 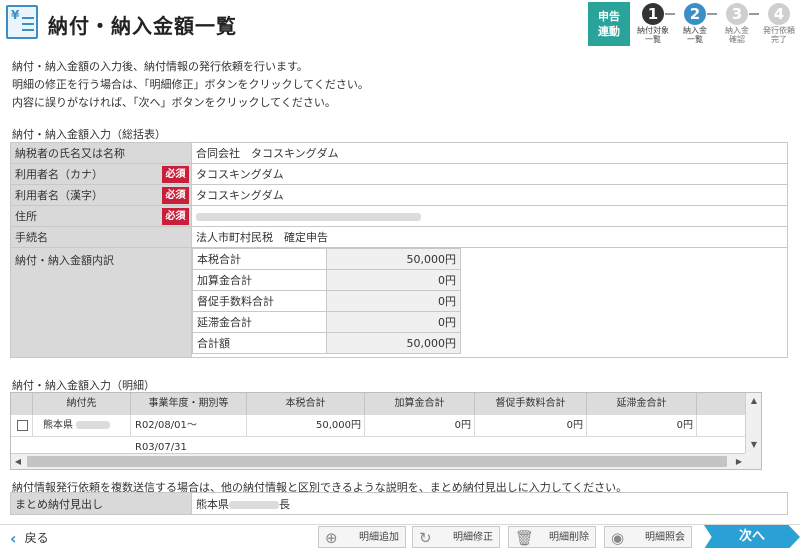 I want to click on form-row: まとめ納付見出し 熊本県長, so click(x=399, y=503).